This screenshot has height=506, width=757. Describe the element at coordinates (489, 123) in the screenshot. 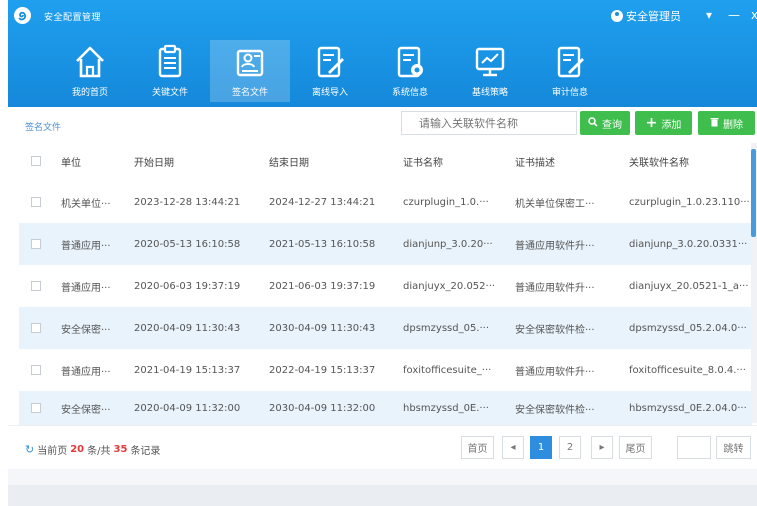

I see `search-input` at that location.